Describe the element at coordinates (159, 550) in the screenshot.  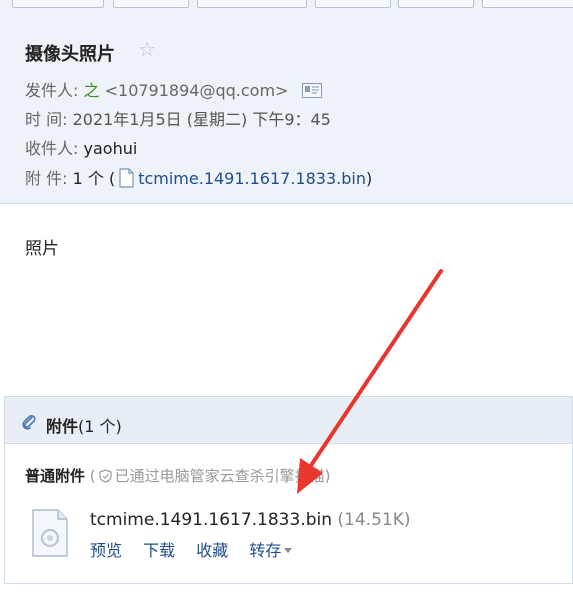
I see `download-link: 下载` at that location.